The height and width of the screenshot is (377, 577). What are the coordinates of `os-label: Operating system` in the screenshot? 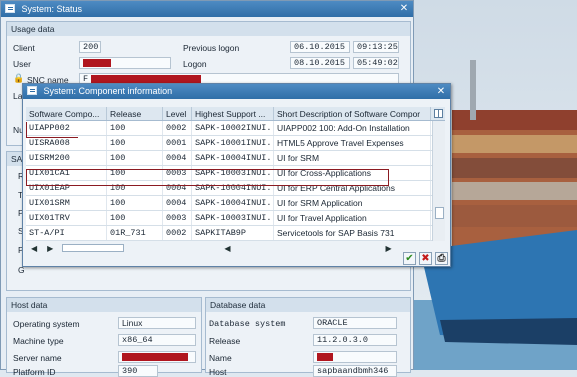 It's located at (46, 324).